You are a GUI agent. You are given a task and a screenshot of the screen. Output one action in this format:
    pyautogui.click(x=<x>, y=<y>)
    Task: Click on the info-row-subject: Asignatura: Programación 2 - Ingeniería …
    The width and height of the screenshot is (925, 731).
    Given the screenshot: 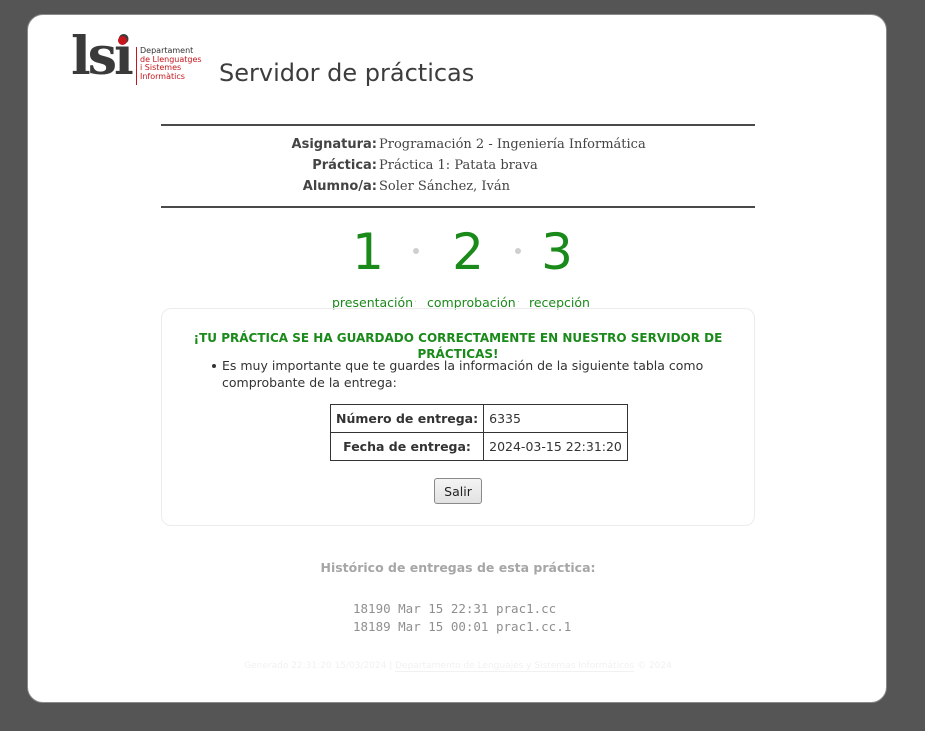 What is the action you would take?
    pyautogui.click(x=458, y=145)
    